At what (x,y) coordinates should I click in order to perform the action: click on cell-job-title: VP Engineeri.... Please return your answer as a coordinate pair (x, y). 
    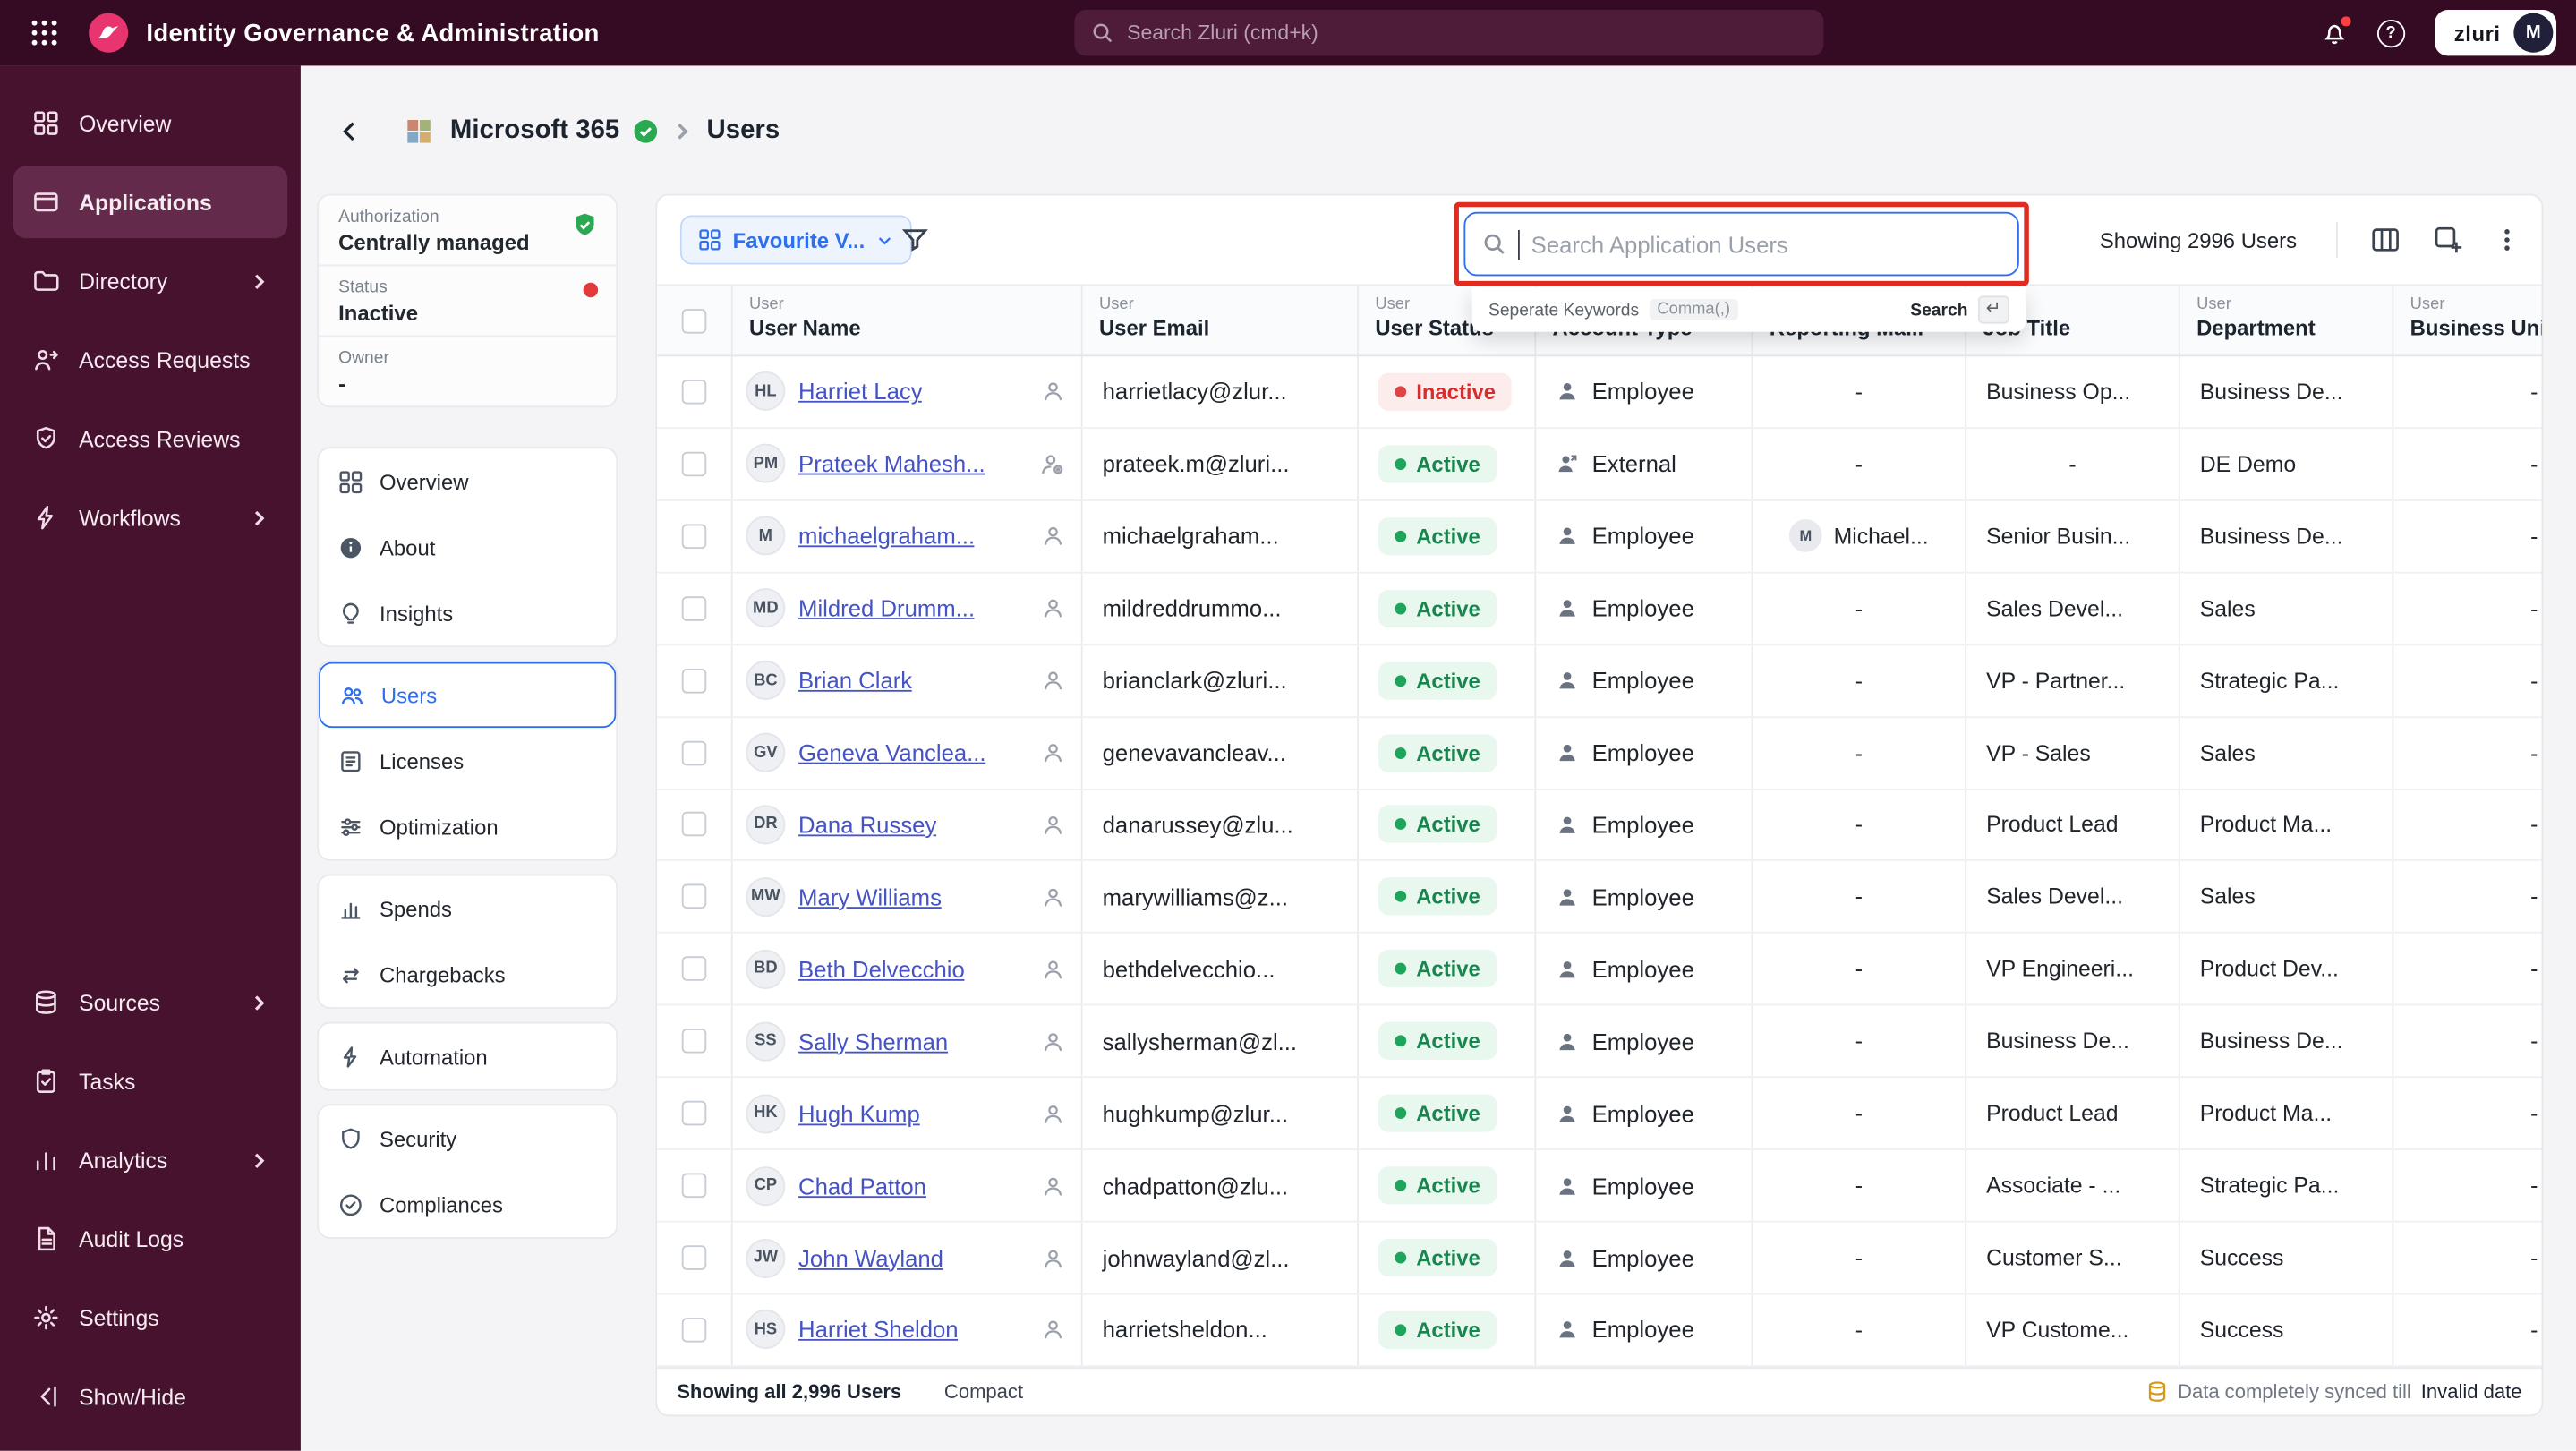
    Looking at the image, I should click on (2073, 970).